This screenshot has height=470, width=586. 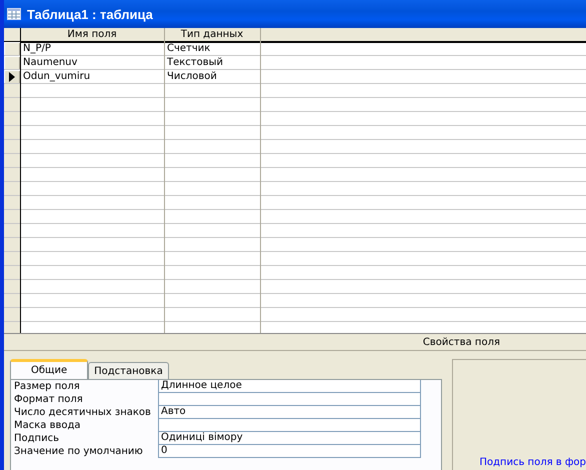 I want to click on property-label: Маска ввода, so click(x=48, y=425).